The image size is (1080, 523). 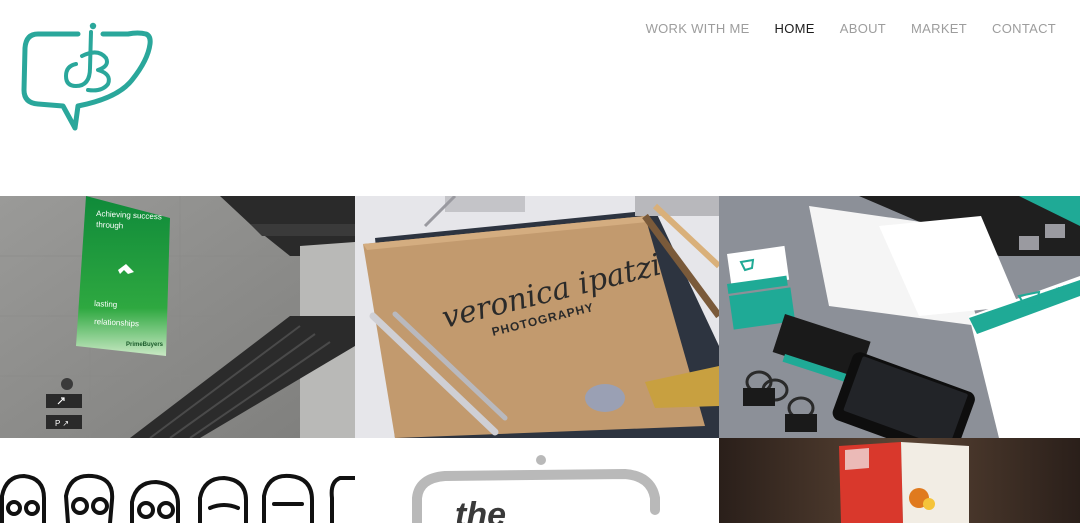 I want to click on portfolio-tile-the-logo: the, so click(x=537, y=480).